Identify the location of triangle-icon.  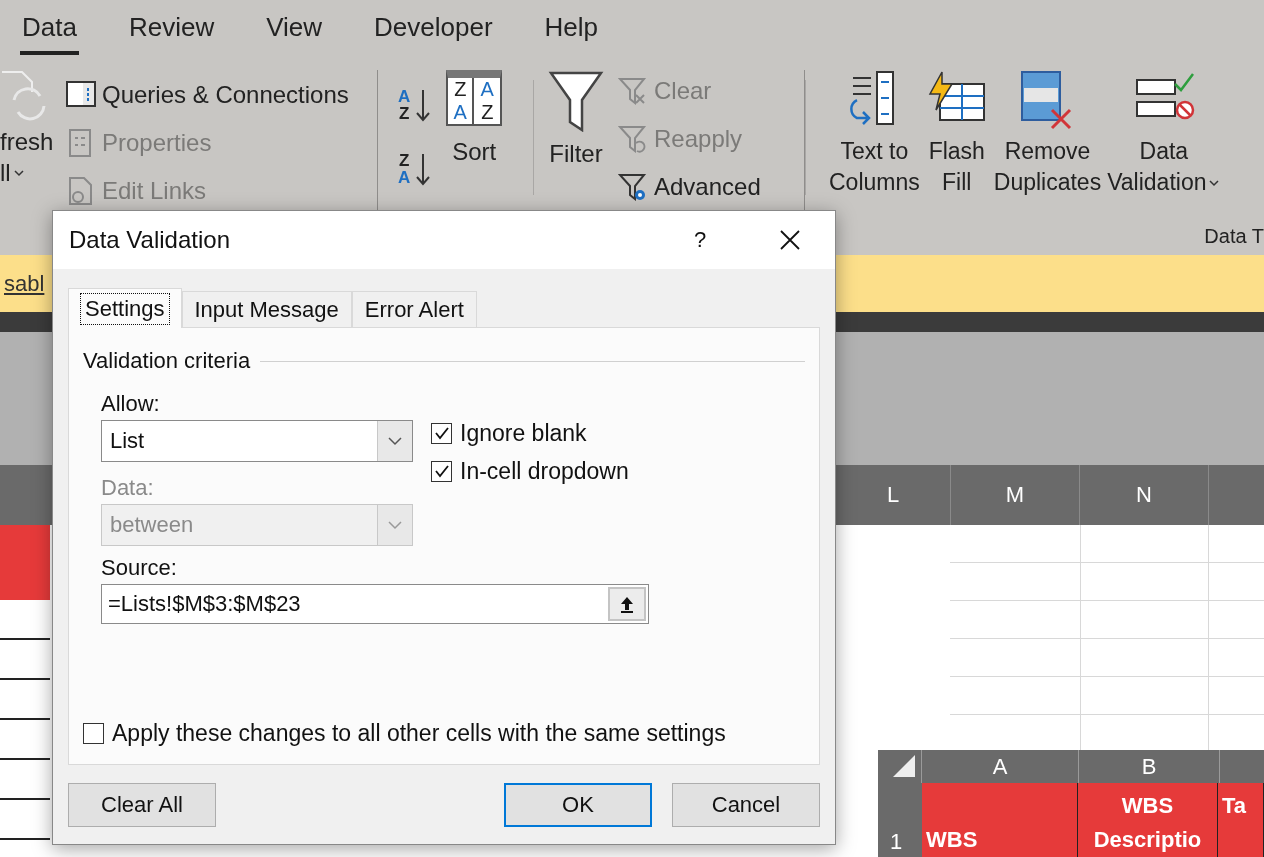
(904, 766).